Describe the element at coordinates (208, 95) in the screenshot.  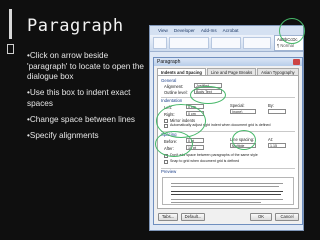
I see `highlight-ring-alignment` at that location.